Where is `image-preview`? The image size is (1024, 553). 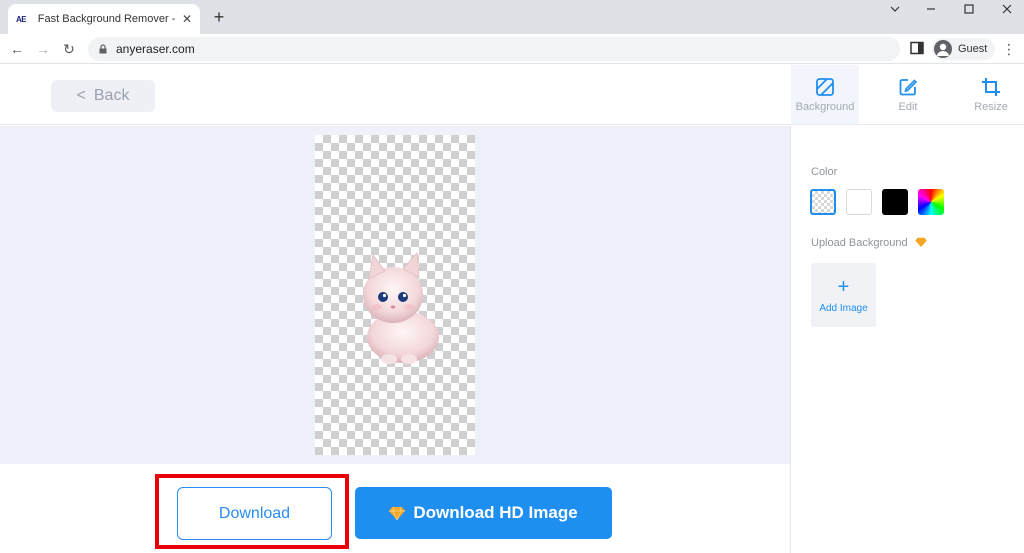 image-preview is located at coordinates (395, 295).